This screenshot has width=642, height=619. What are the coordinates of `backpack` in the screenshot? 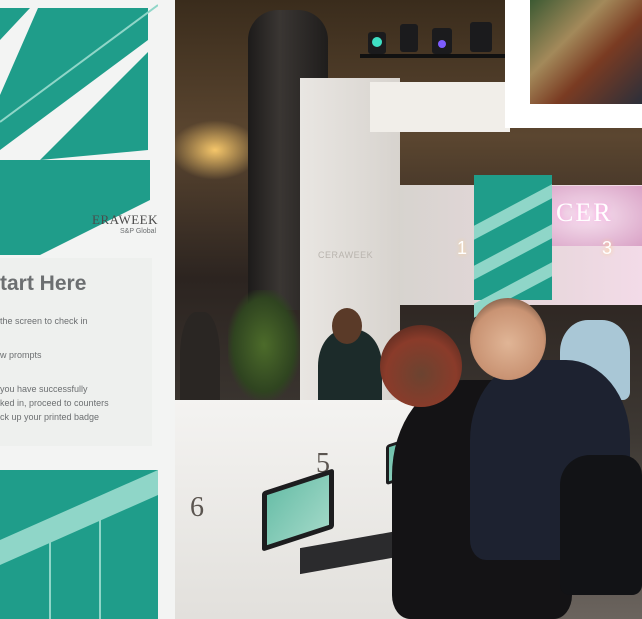 It's located at (601, 525).